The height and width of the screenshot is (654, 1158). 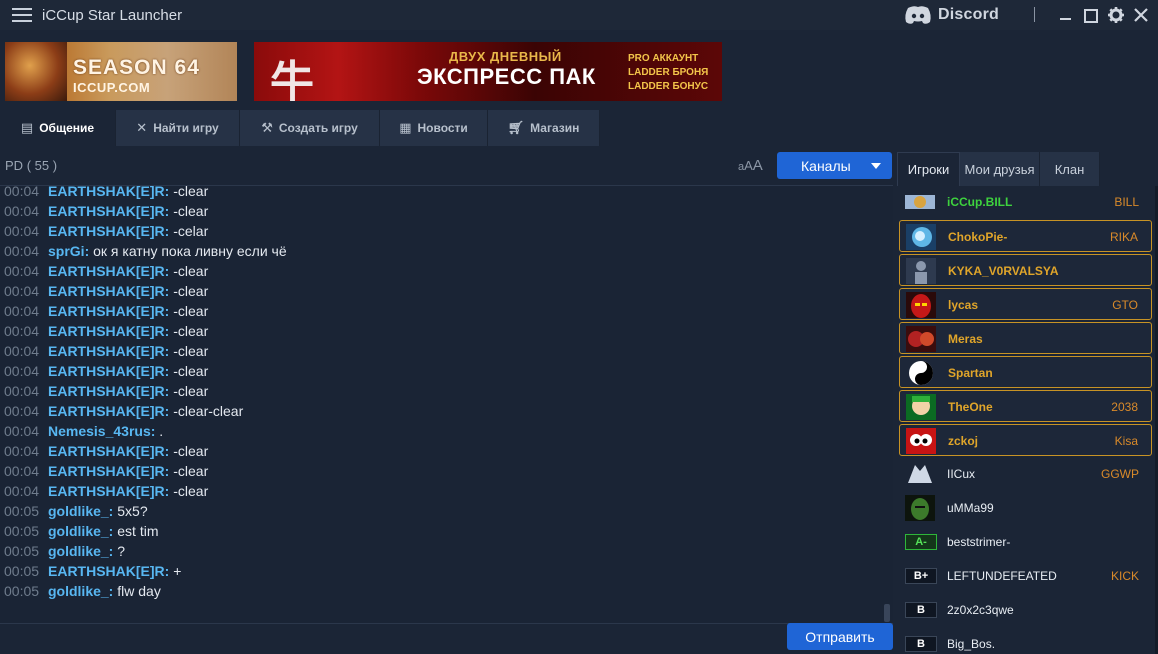 What do you see at coordinates (1070, 169) in the screenshot?
I see `tab-clan: Клан` at bounding box center [1070, 169].